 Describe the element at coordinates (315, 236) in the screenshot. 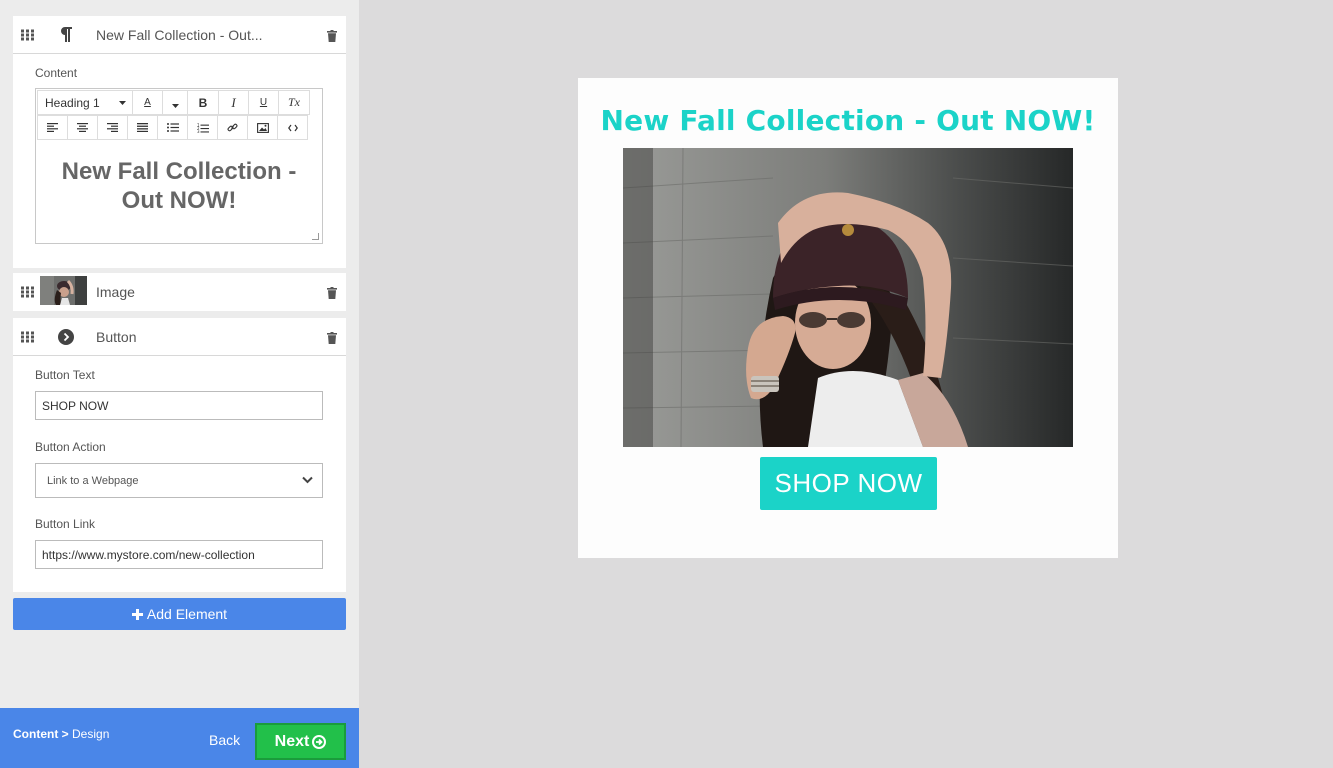

I see `resize-handle-icon` at that location.